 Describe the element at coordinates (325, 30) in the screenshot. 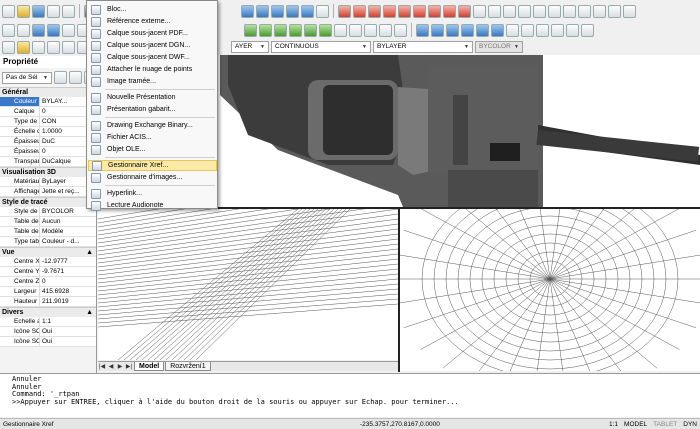

I see `torus-icon` at that location.